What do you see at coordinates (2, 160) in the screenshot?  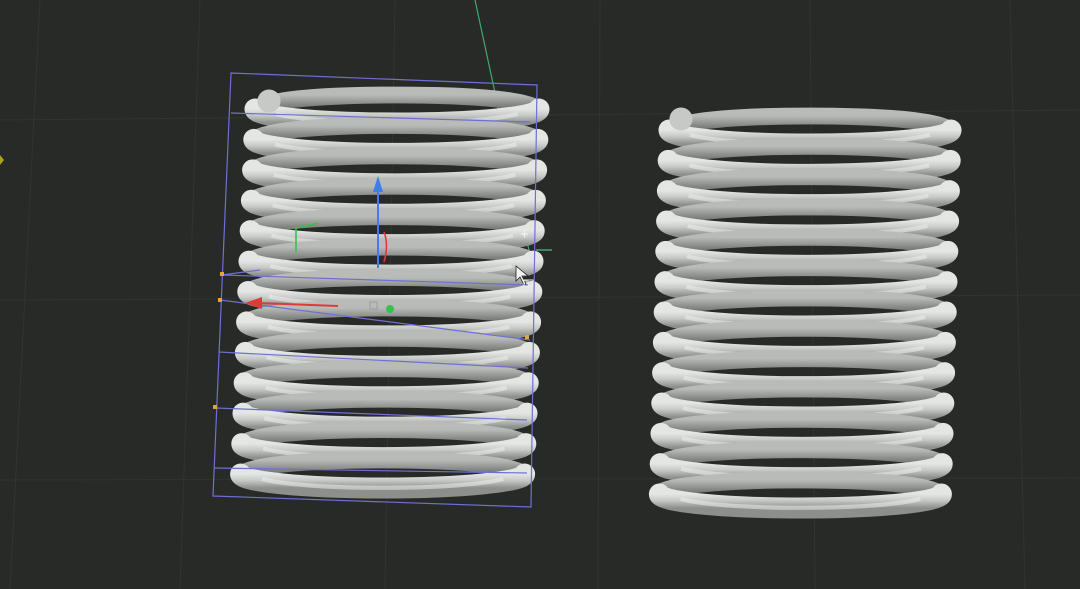 I see `offscreen-indicator-icon` at bounding box center [2, 160].